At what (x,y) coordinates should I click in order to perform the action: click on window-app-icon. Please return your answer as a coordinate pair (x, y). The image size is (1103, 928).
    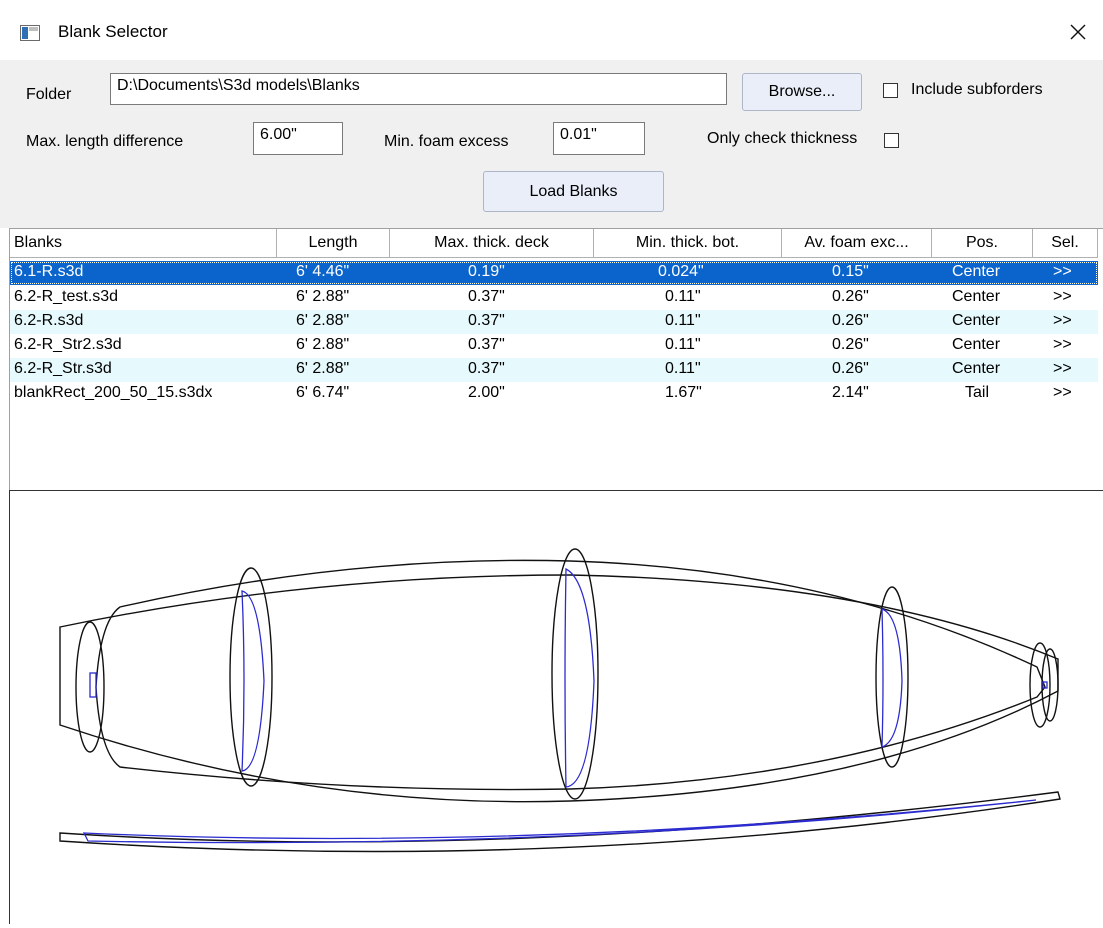
    Looking at the image, I should click on (30, 33).